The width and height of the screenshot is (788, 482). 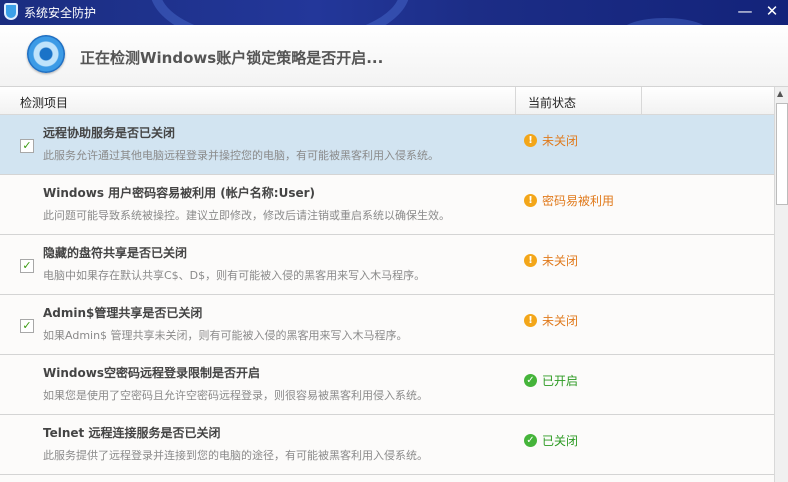 What do you see at coordinates (151, 373) in the screenshot?
I see `item-title: Windows空密码远程登录限制是否开启` at bounding box center [151, 373].